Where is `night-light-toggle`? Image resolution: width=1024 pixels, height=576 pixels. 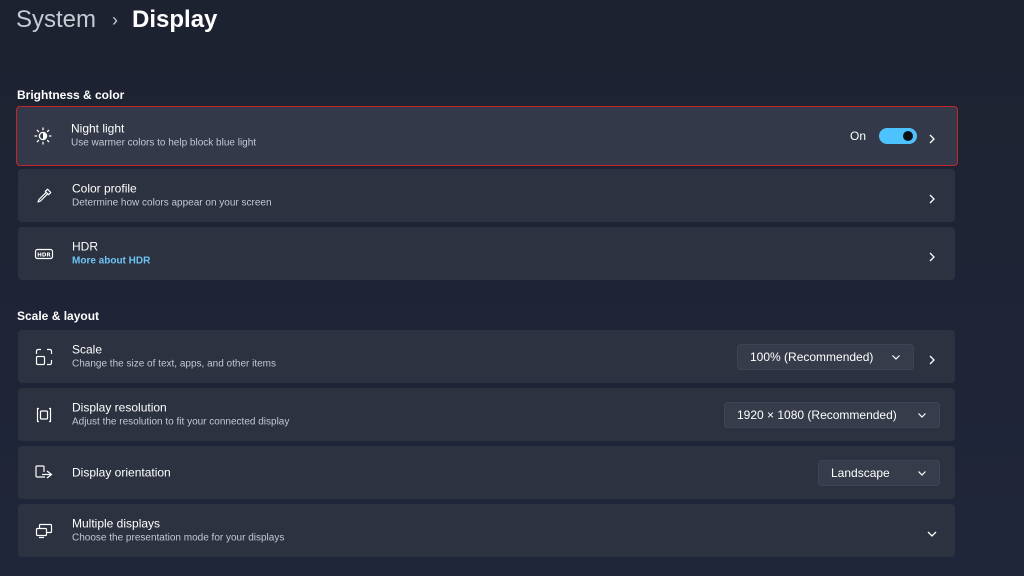 night-light-toggle is located at coordinates (898, 136).